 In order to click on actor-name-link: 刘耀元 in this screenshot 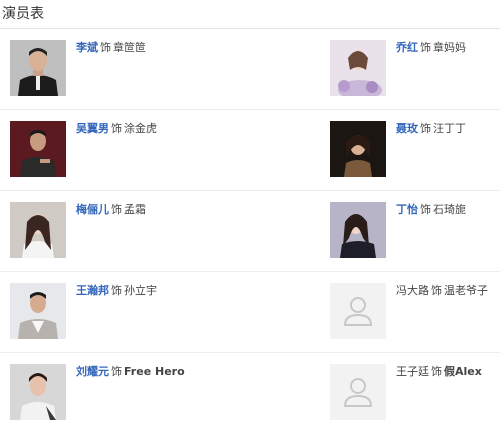, I will do `click(92, 371)`.